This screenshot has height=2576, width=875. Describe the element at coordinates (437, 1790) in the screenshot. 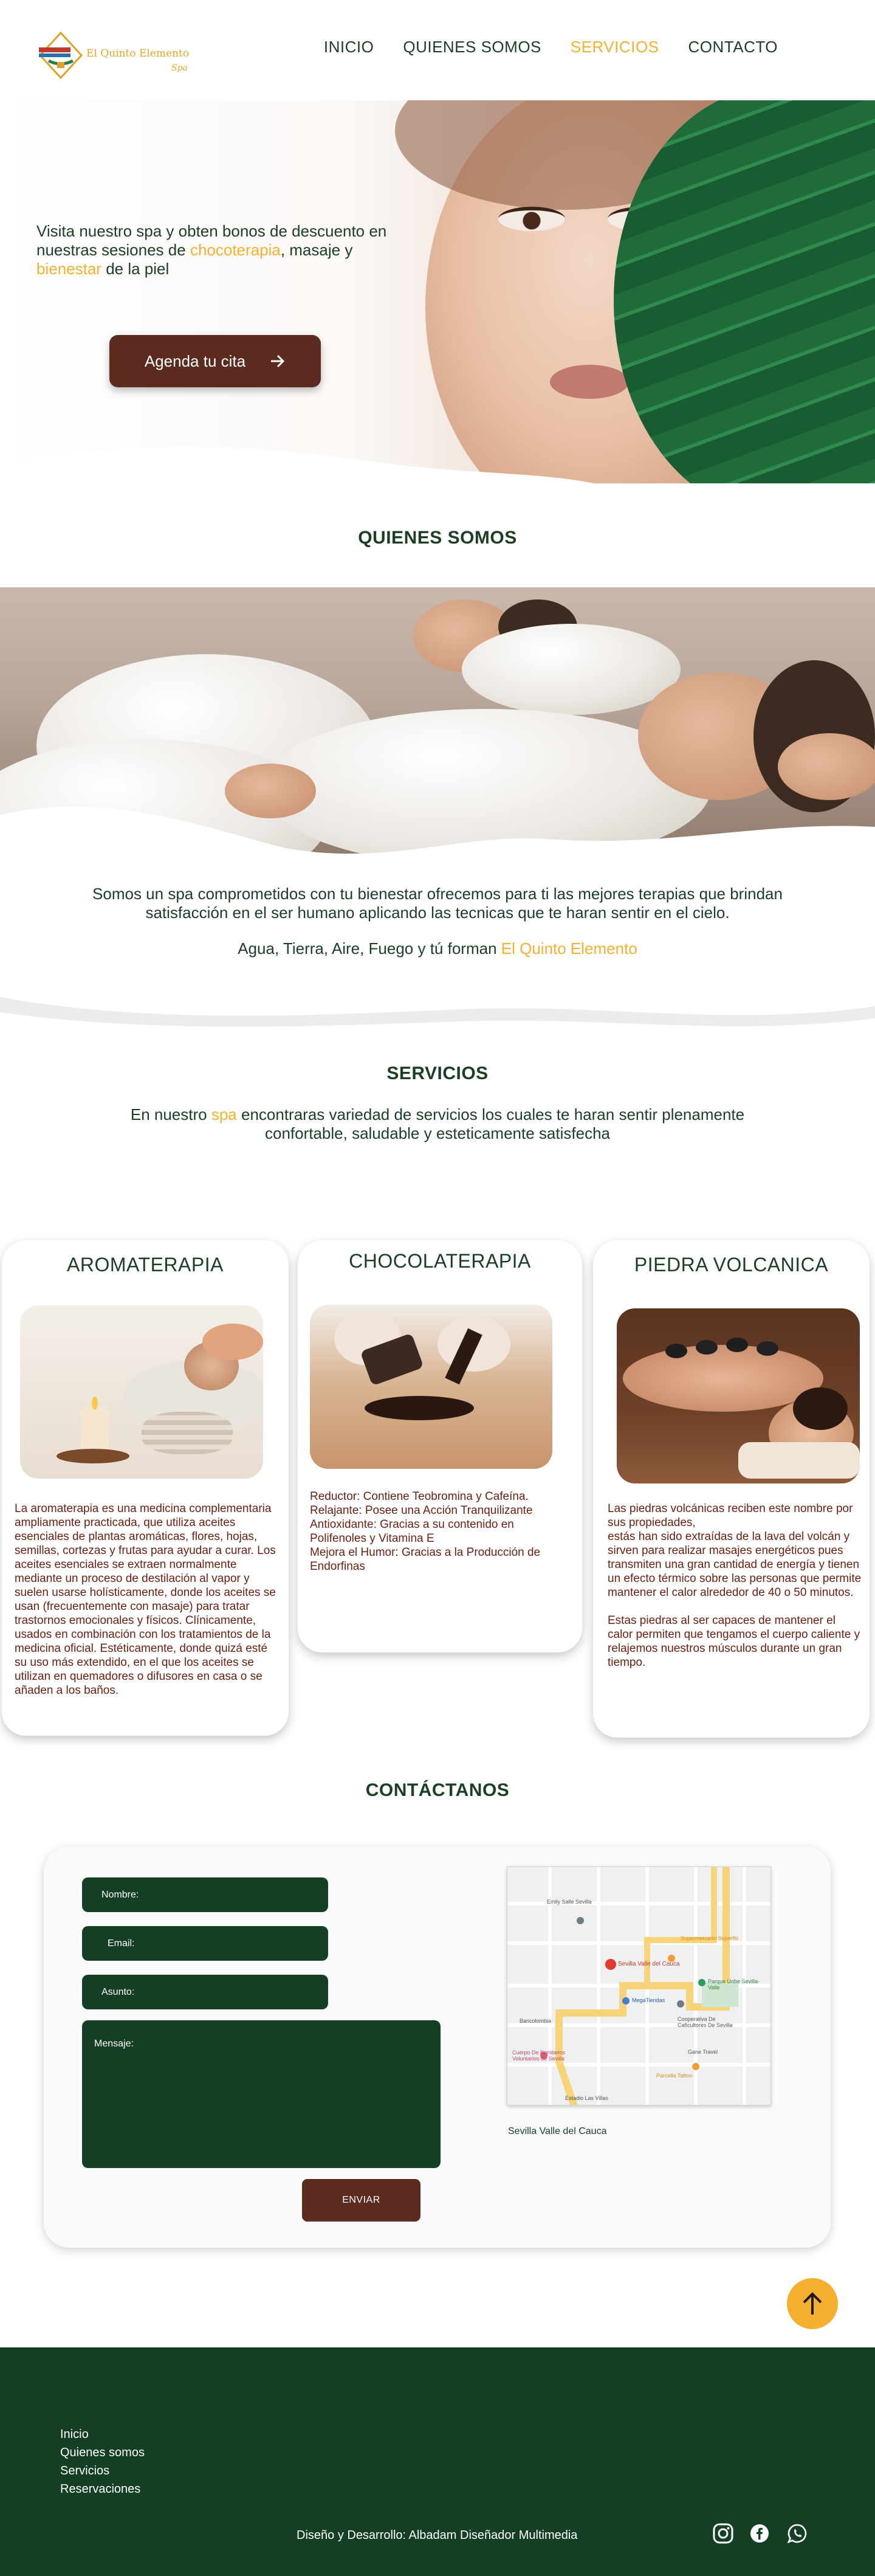

I see `contactanos-title: CONTÁCTANOS` at that location.